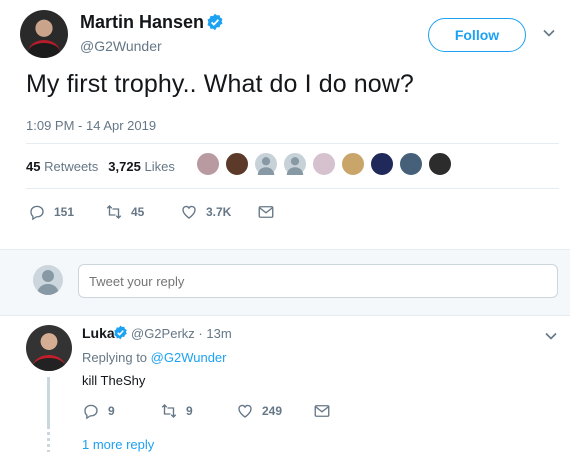 This screenshot has height=461, width=570. Describe the element at coordinates (100, 166) in the screenshot. I see `tweet-stats: 45 Retweets 3,725 Likes` at that location.